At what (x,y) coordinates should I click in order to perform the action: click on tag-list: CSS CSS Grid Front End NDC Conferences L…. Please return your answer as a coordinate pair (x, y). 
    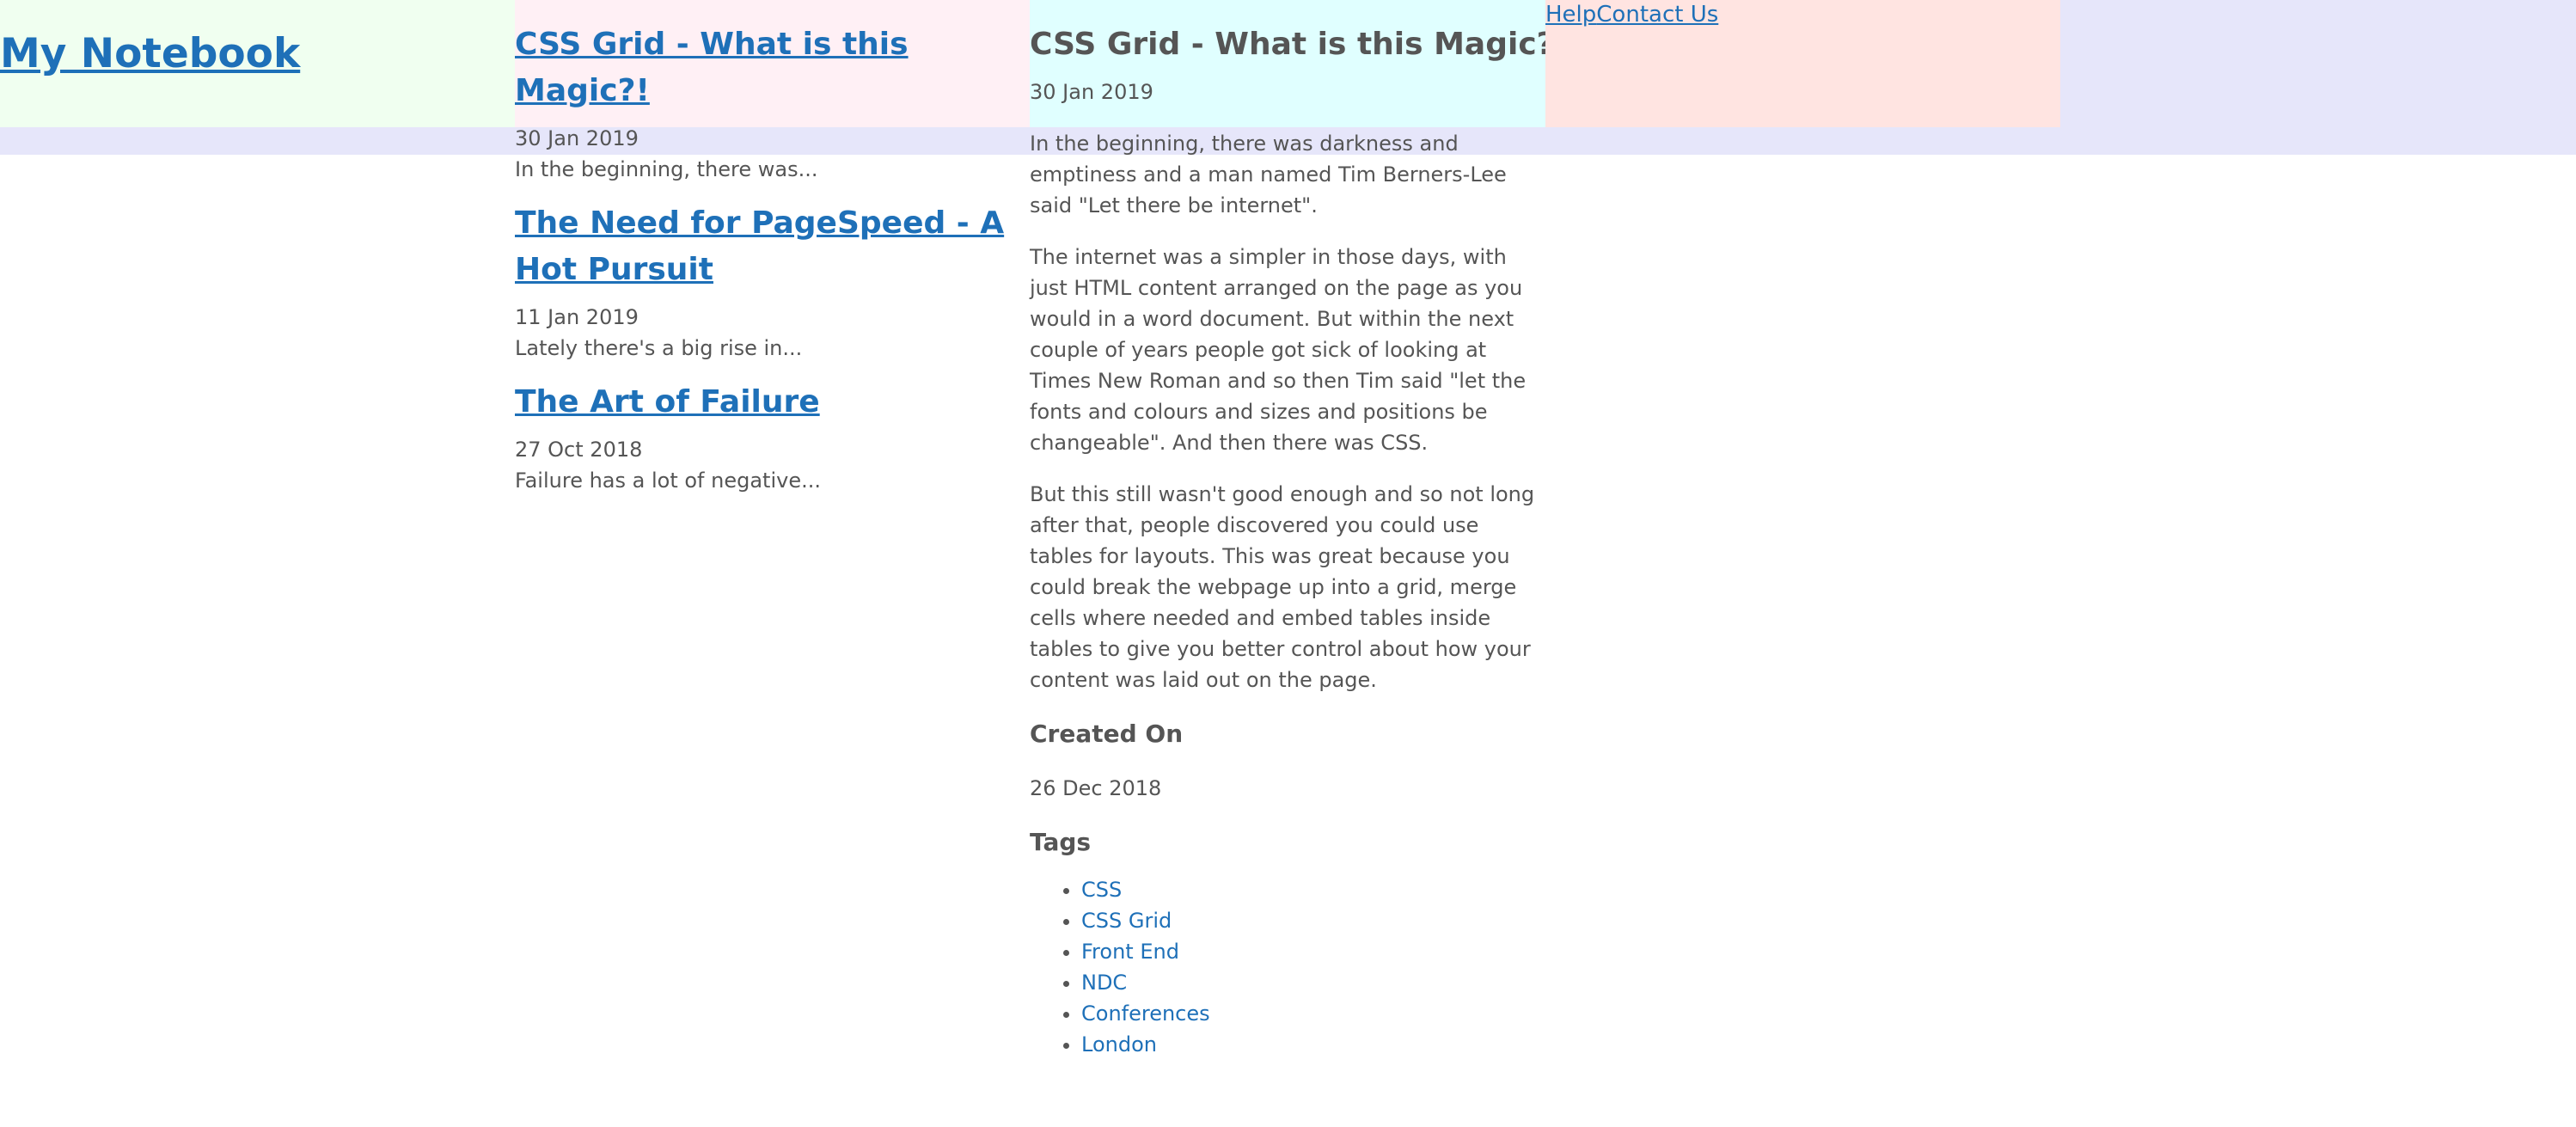
    Looking at the image, I should click on (1287, 967).